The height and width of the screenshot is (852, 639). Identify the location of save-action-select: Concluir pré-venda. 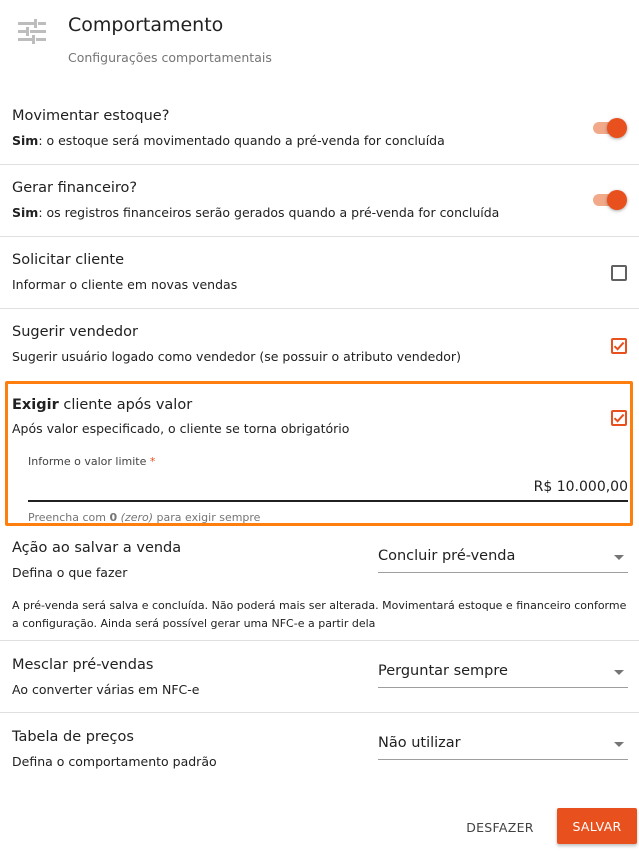
(503, 558).